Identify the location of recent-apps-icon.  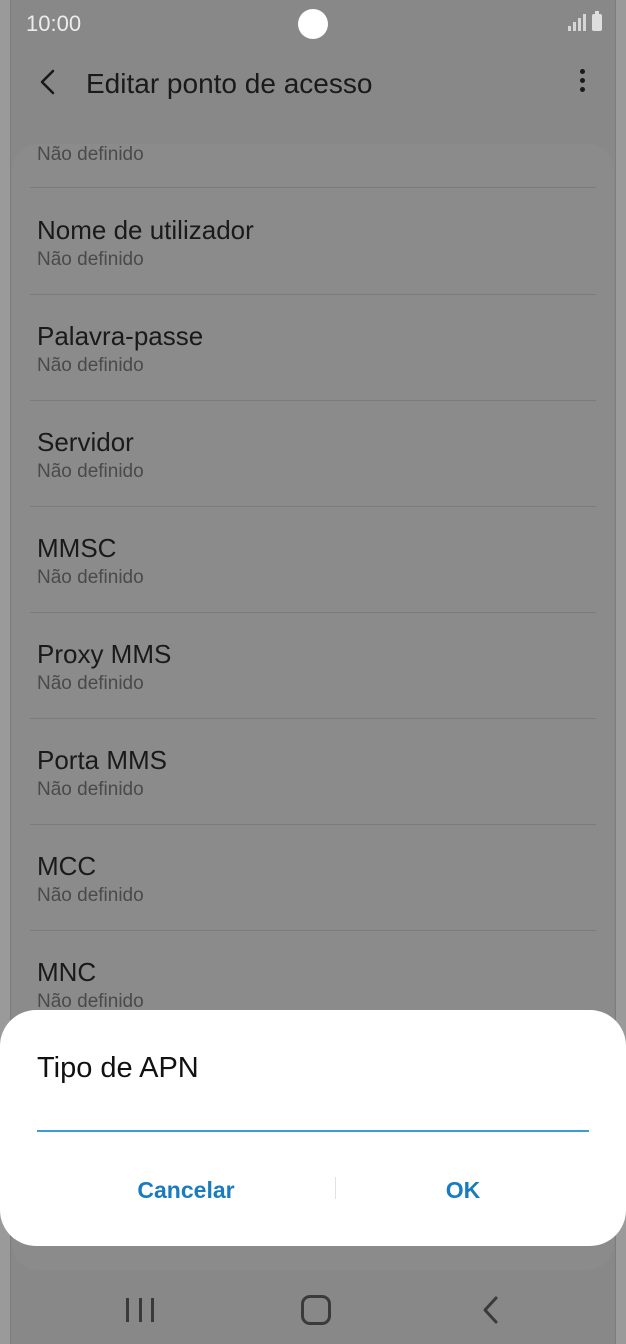
(127, 1310).